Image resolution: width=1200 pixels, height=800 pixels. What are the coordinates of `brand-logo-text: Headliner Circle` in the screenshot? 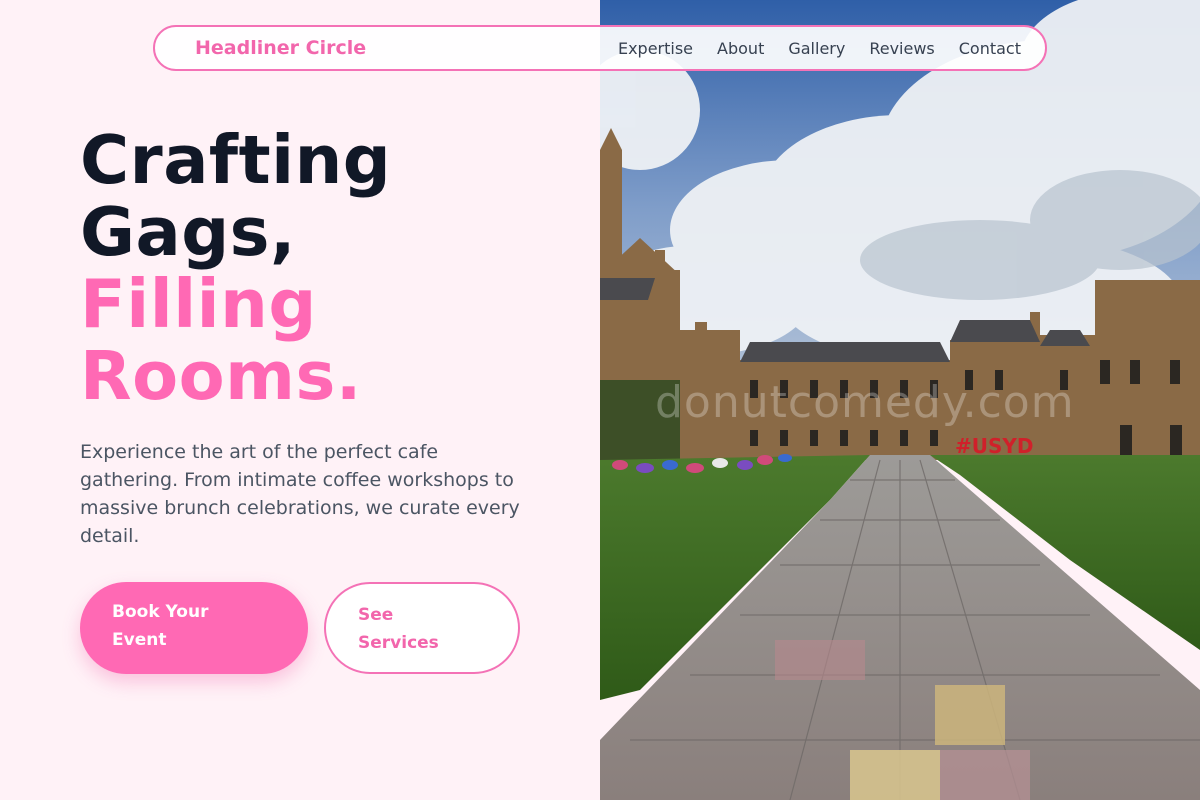 It's located at (280, 48).